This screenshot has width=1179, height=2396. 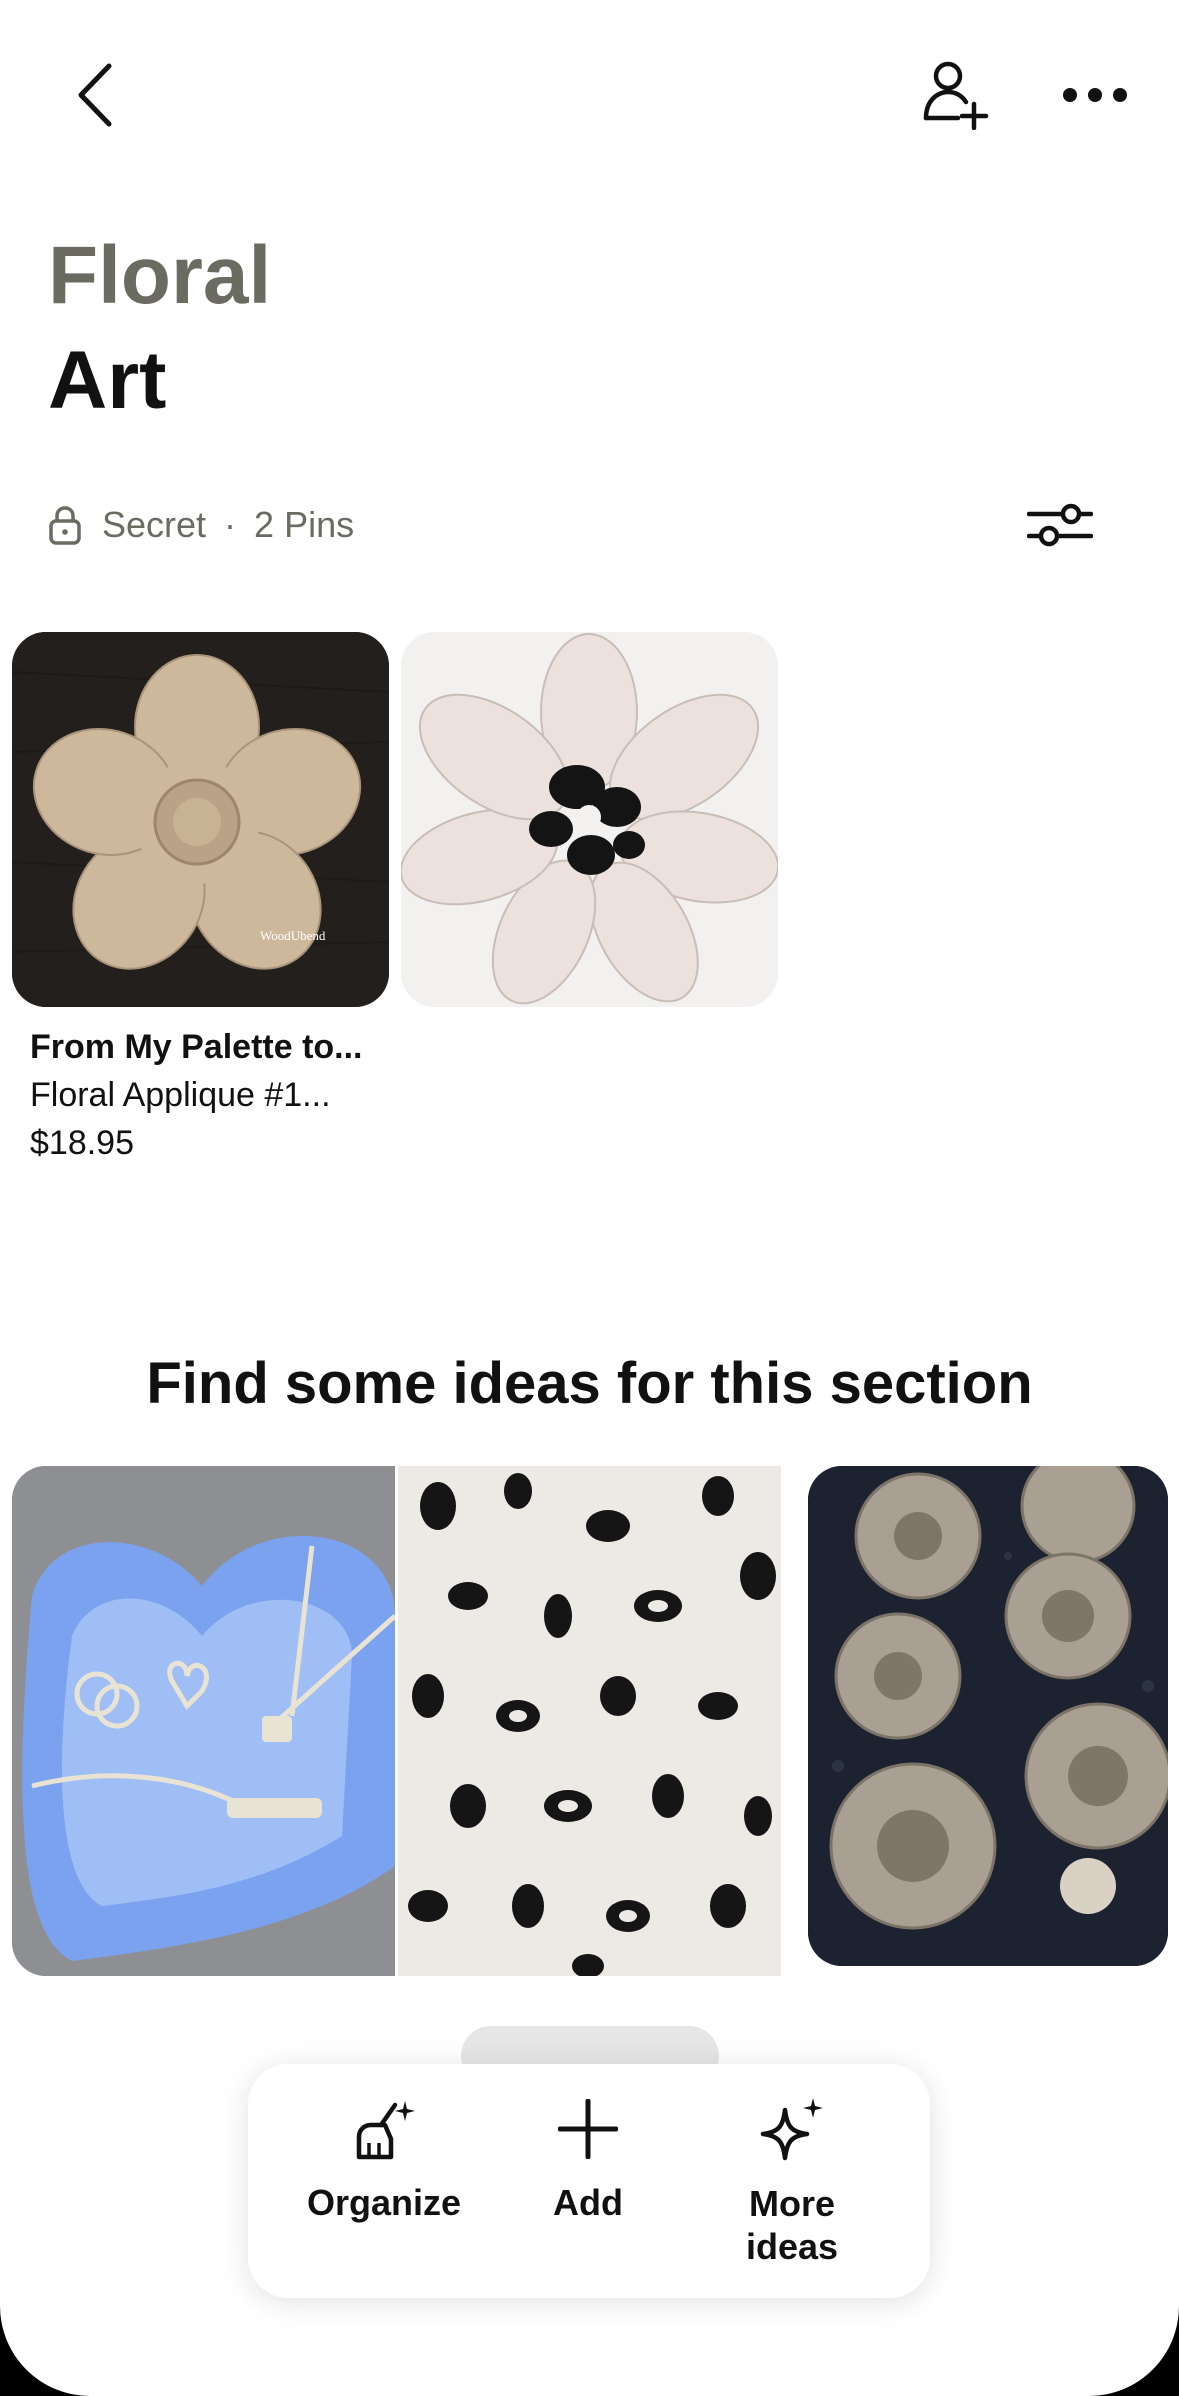 I want to click on filter-sliders-icon, so click(x=1060, y=525).